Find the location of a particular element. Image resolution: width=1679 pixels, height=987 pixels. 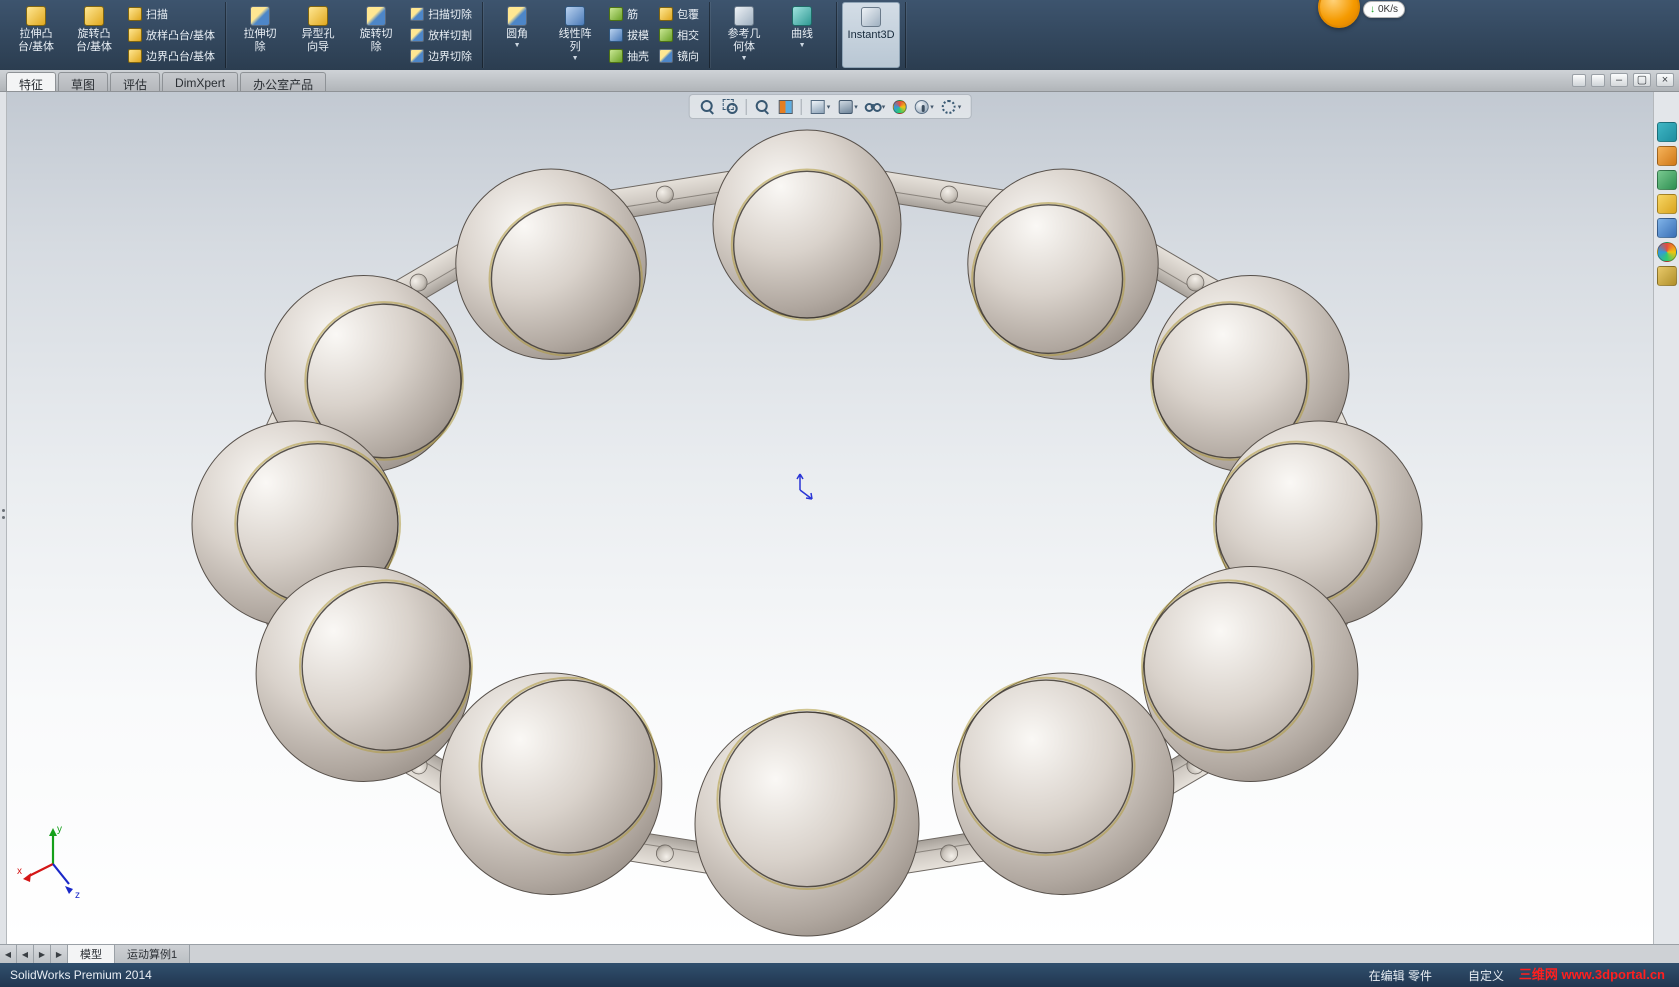

tab-scroll-button-0: ◀ is located at coordinates (8, 954).